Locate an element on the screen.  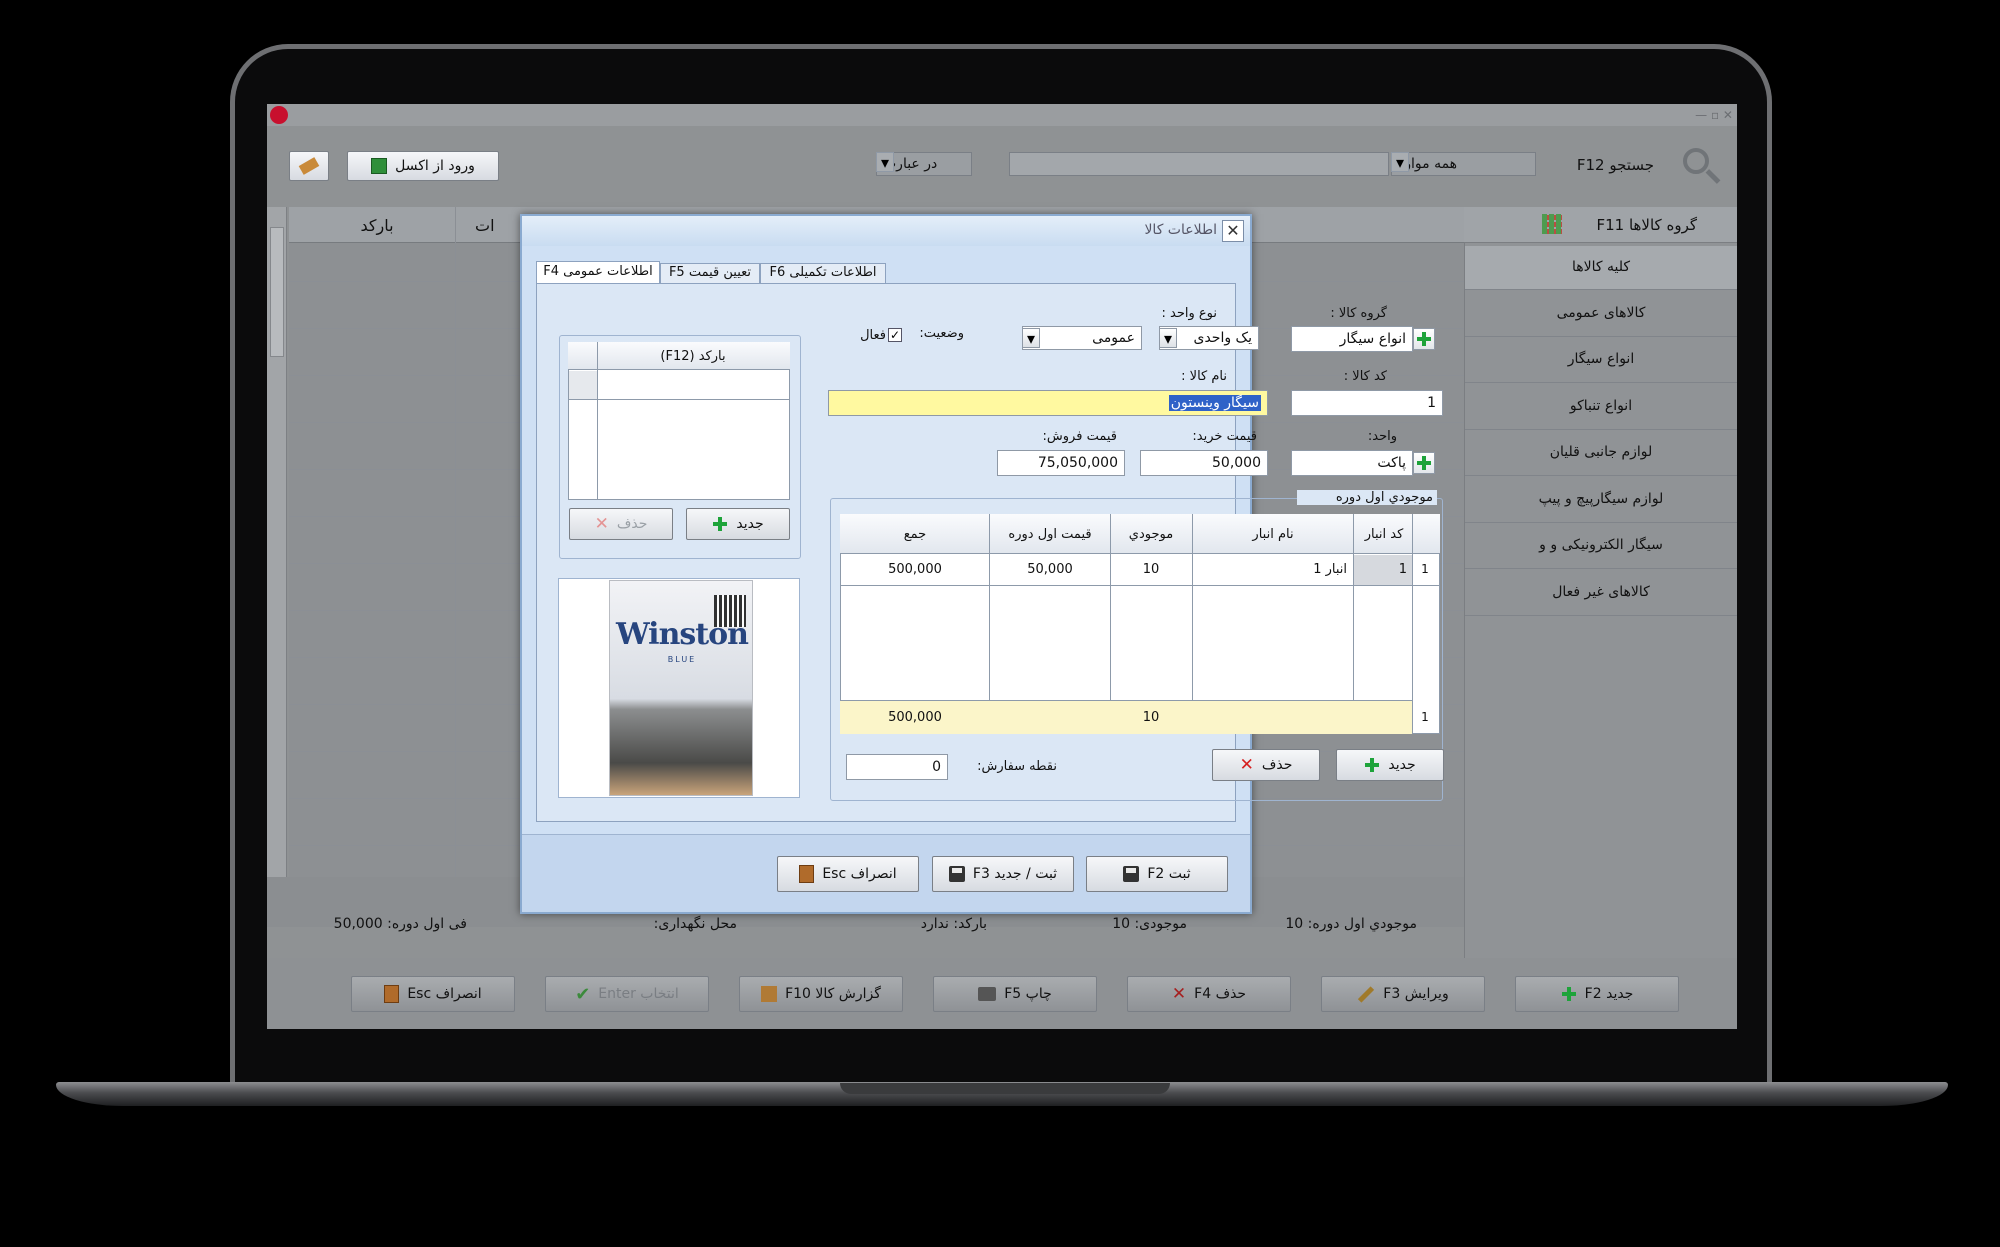
qr-code-icon is located at coordinates (730, 611).